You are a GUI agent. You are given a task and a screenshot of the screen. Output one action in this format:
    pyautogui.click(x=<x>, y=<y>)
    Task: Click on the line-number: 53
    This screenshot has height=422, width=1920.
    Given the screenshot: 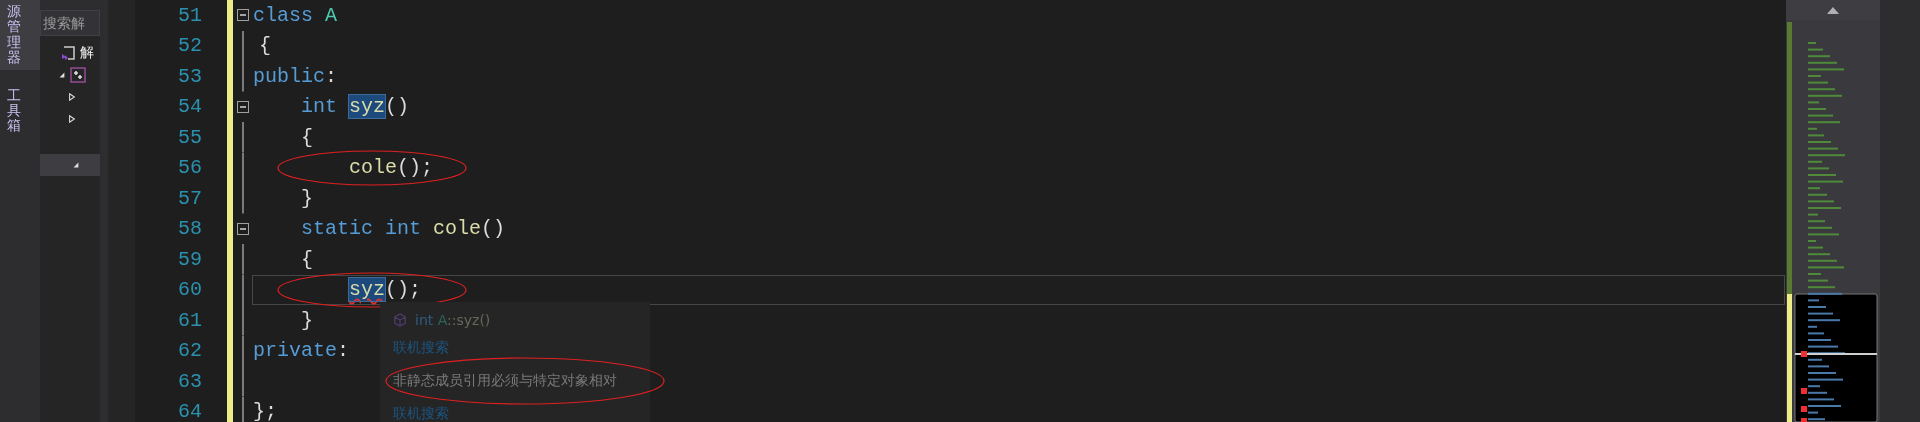 What is the action you would take?
    pyautogui.click(x=190, y=76)
    